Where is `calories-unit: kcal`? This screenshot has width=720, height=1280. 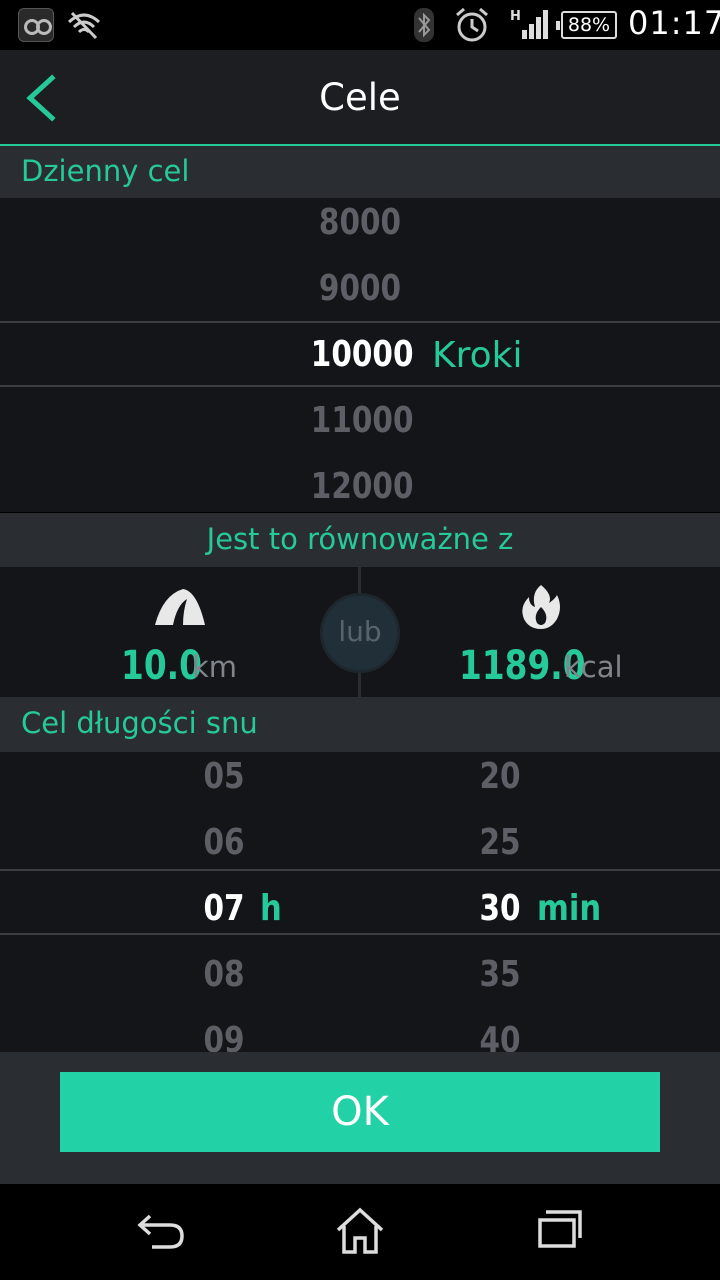
calories-unit: kcal is located at coordinates (593, 667).